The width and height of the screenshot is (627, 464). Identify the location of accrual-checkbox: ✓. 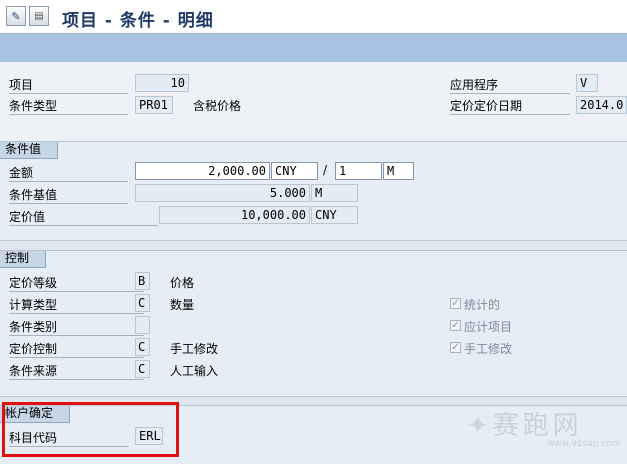
(455, 325).